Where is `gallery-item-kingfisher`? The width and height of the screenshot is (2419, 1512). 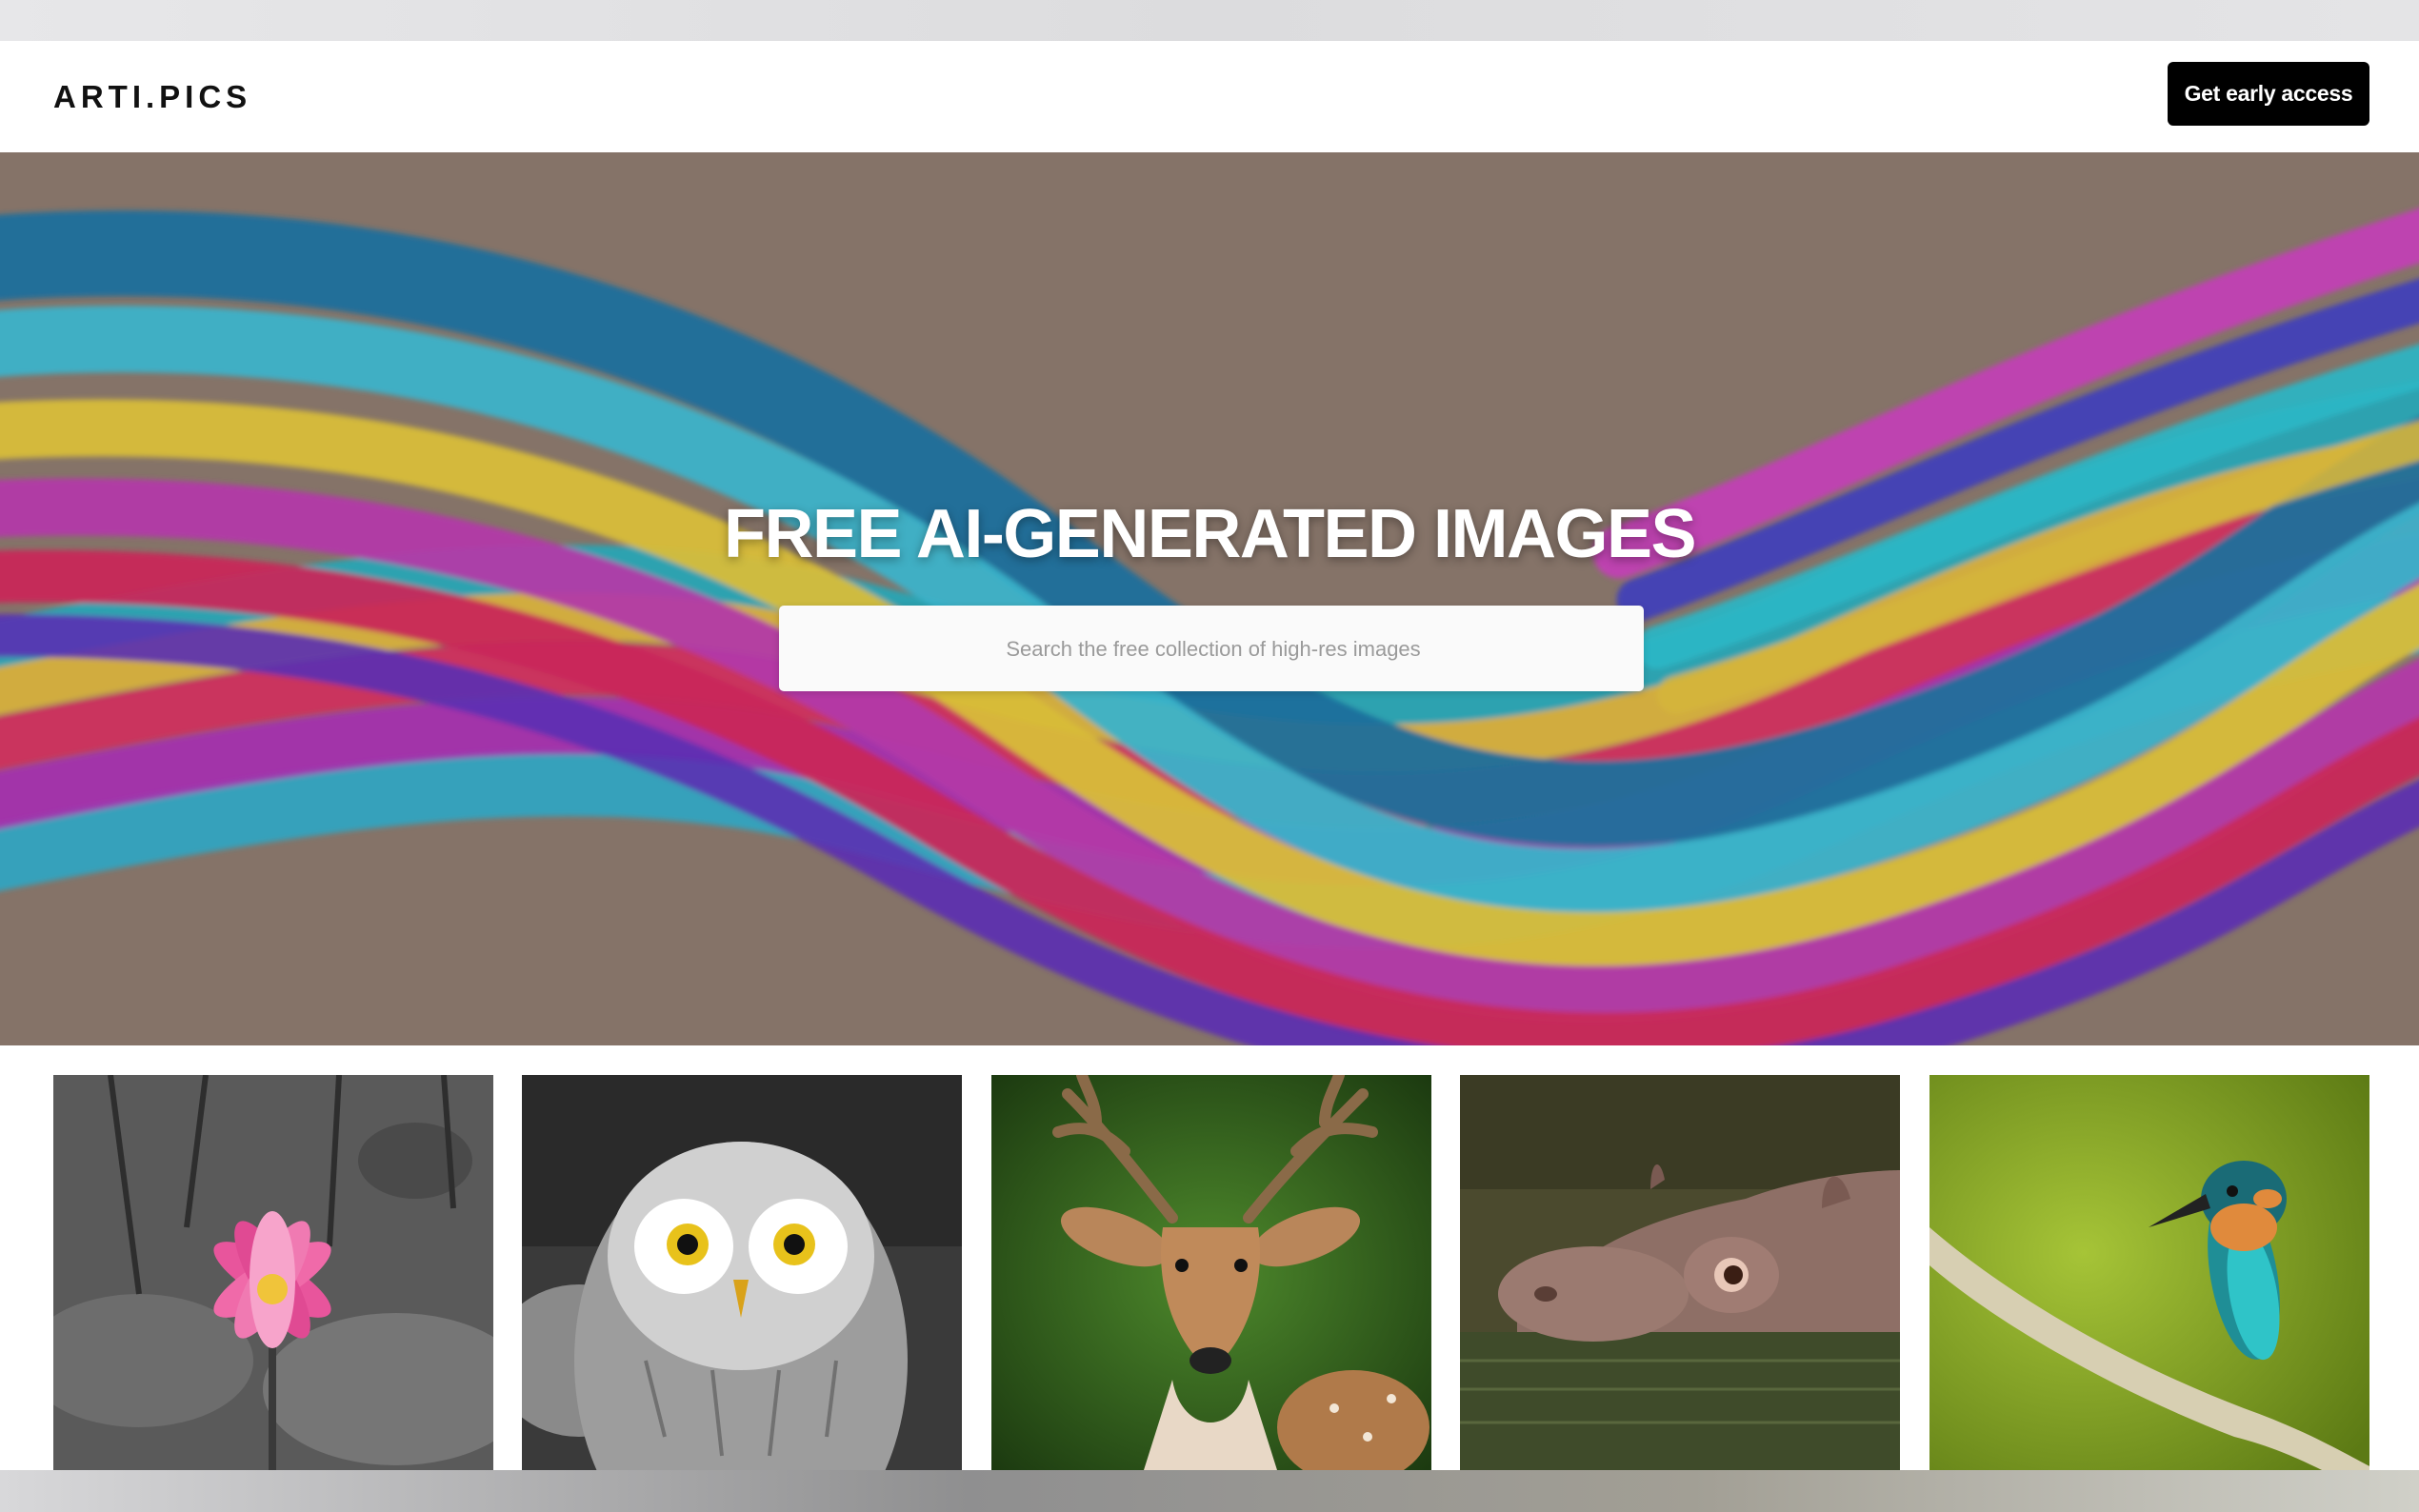 gallery-item-kingfisher is located at coordinates (2149, 1272).